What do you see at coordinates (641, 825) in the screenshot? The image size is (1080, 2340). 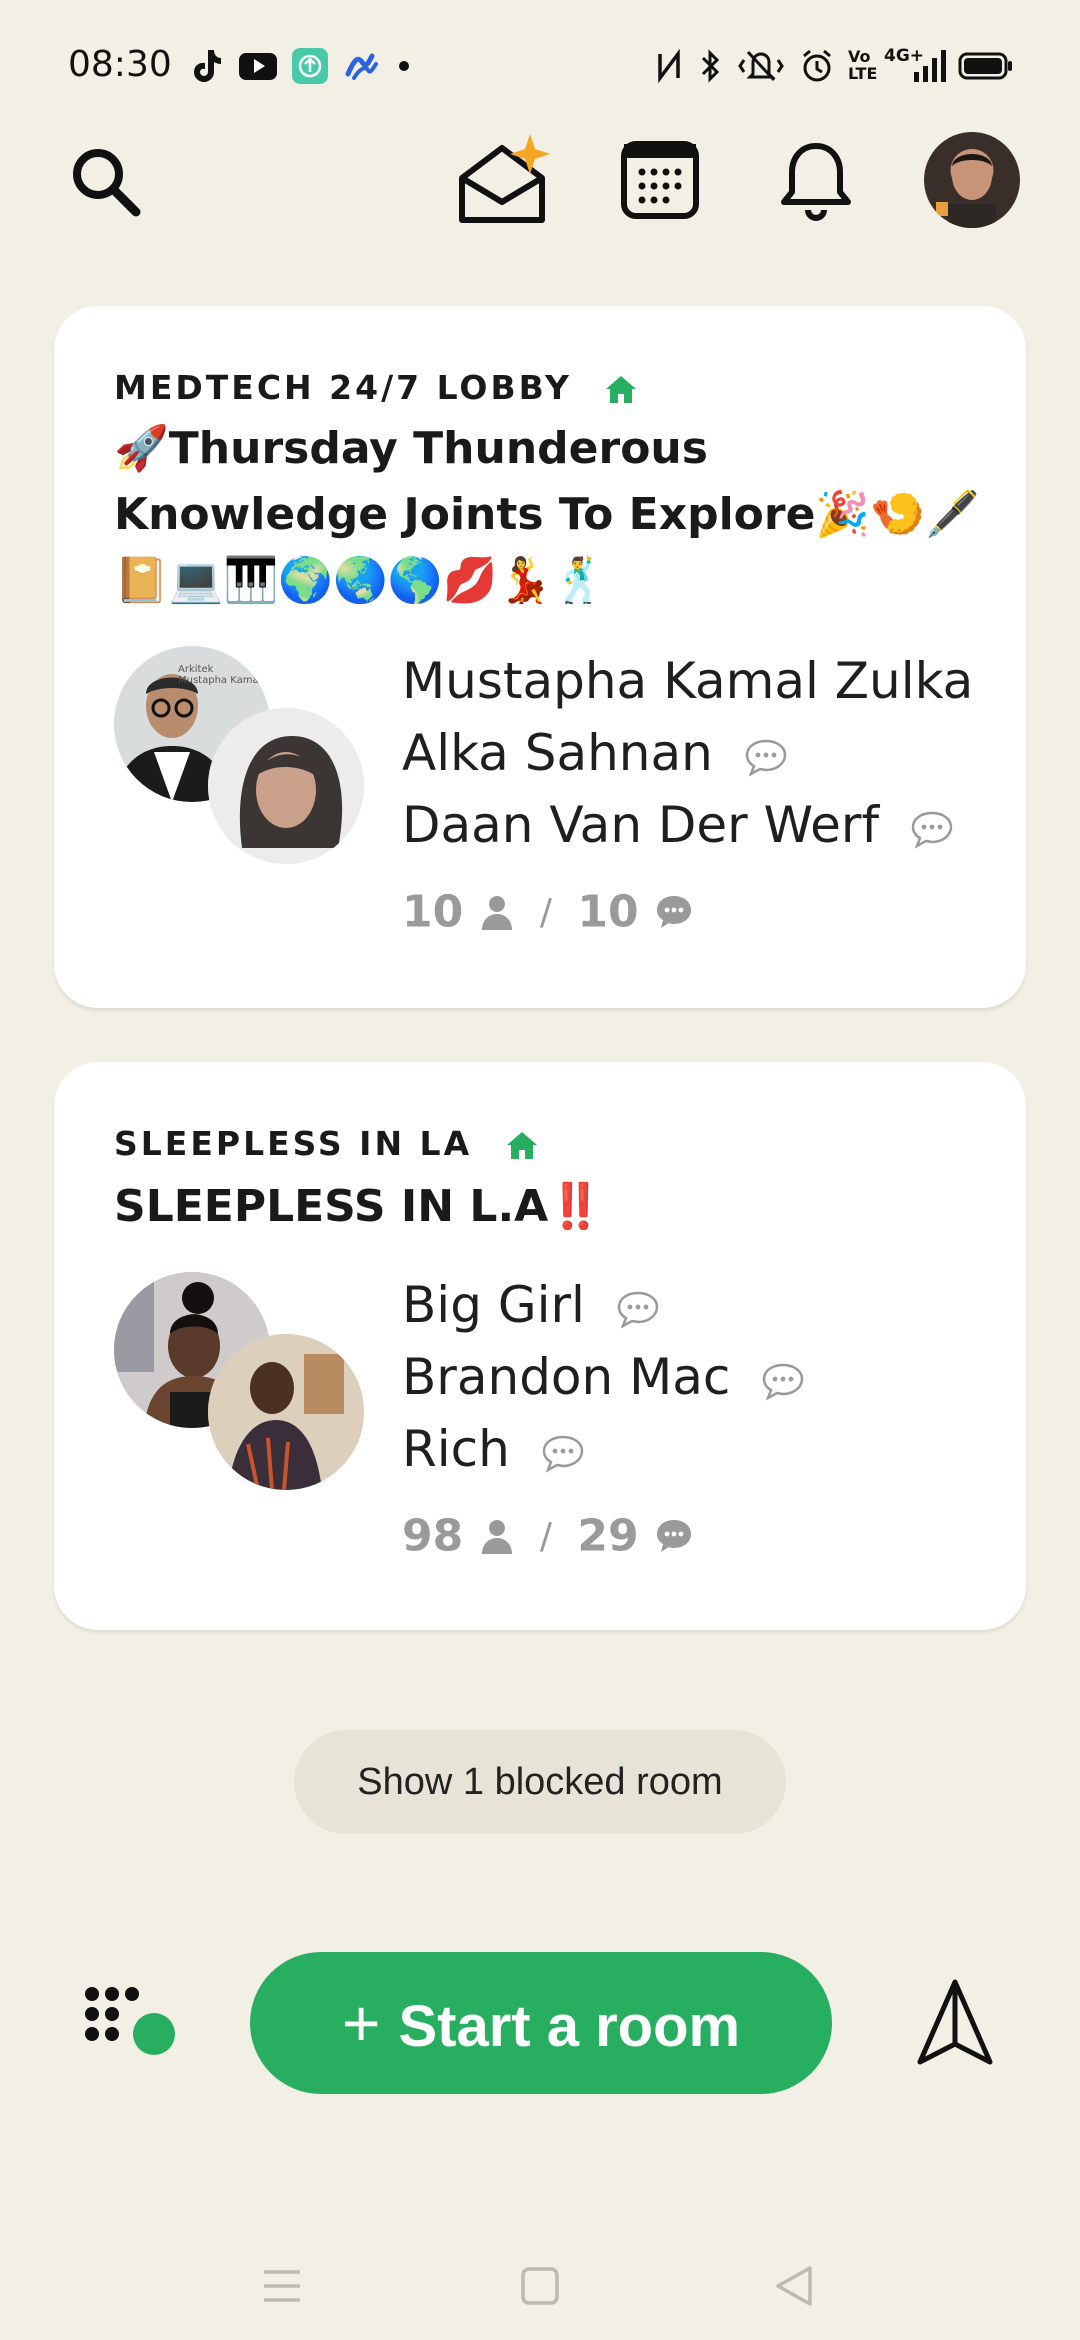 I see `speaker-name: Daan Van Der Werf` at bounding box center [641, 825].